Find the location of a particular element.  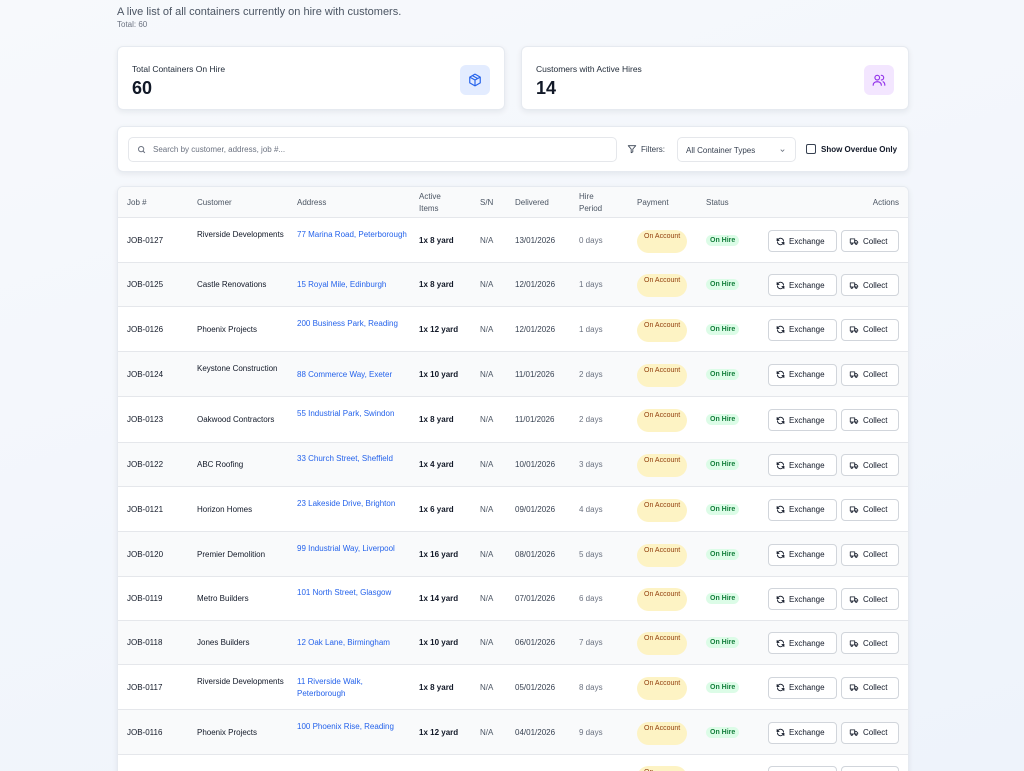

address-link: 88 Commerce Way, Exeter is located at coordinates (352, 375).